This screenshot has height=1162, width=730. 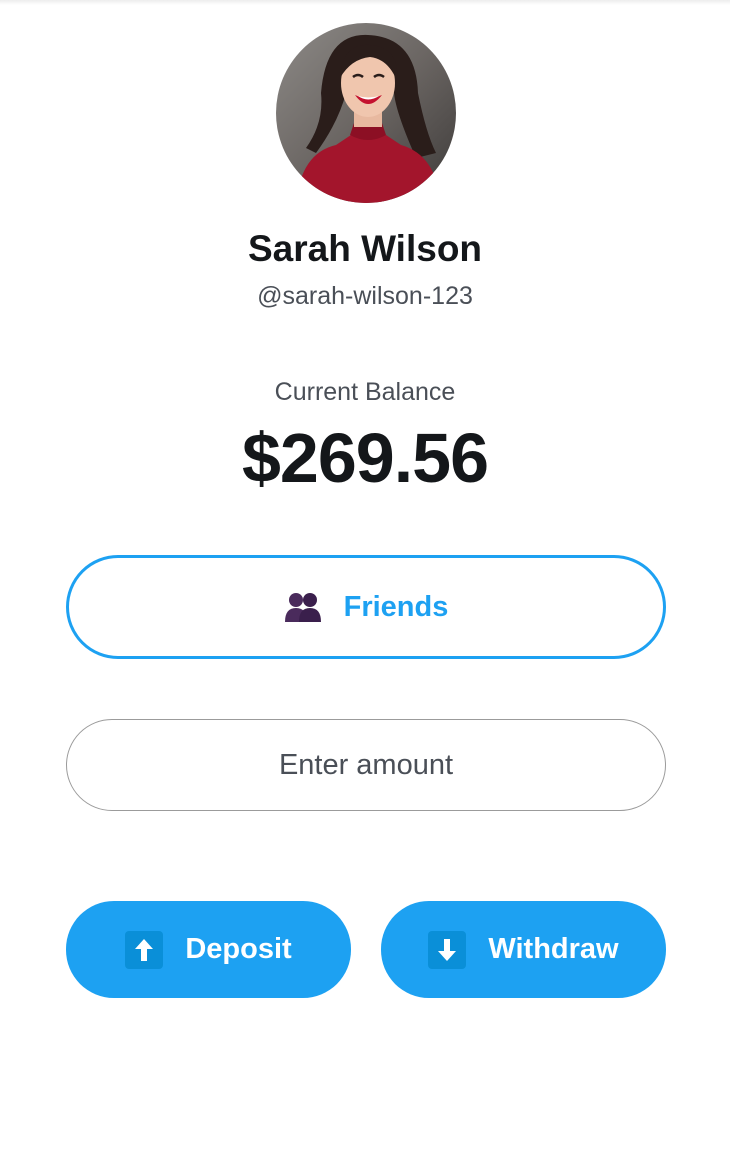 What do you see at coordinates (238, 949) in the screenshot?
I see `deposit-button-label: Deposit` at bounding box center [238, 949].